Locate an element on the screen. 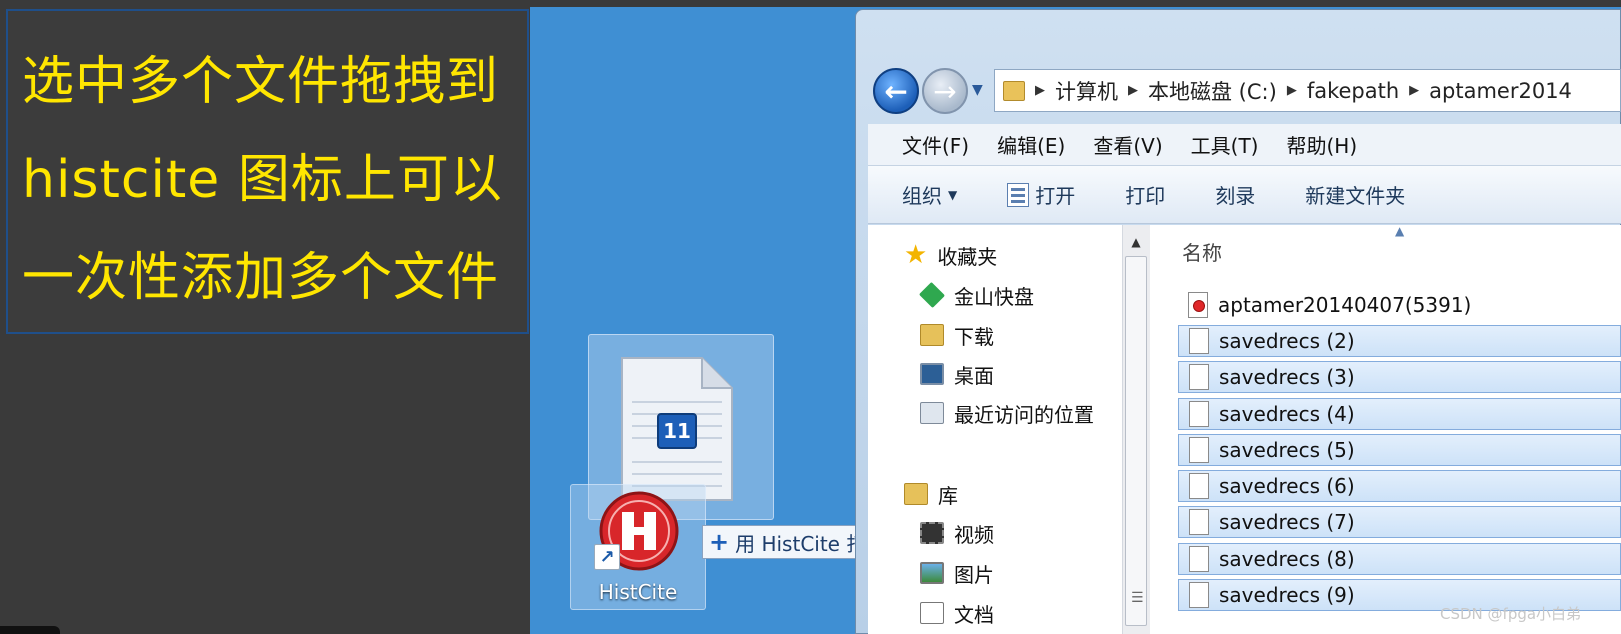 This screenshot has height=634, width=1621. menu-bar: 文件(F) 编辑(E) 查看(V) 工具(T) 帮助(H) is located at coordinates (1244, 145).